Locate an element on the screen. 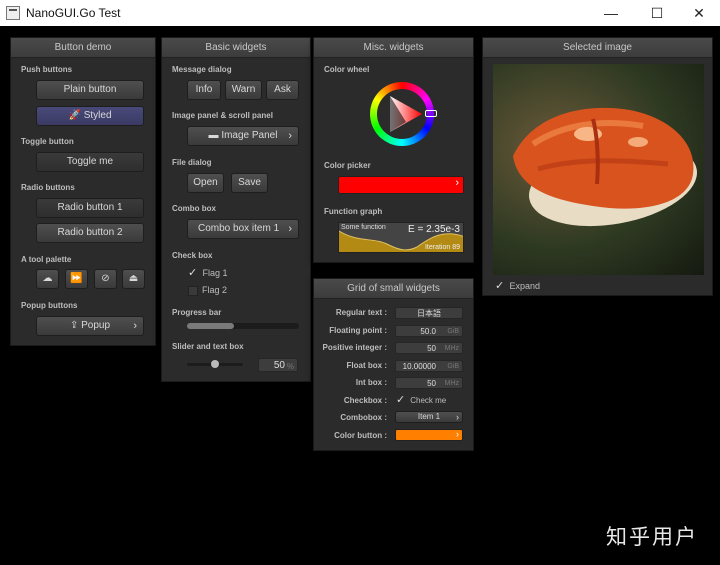  save-button: Save is located at coordinates (249, 183).